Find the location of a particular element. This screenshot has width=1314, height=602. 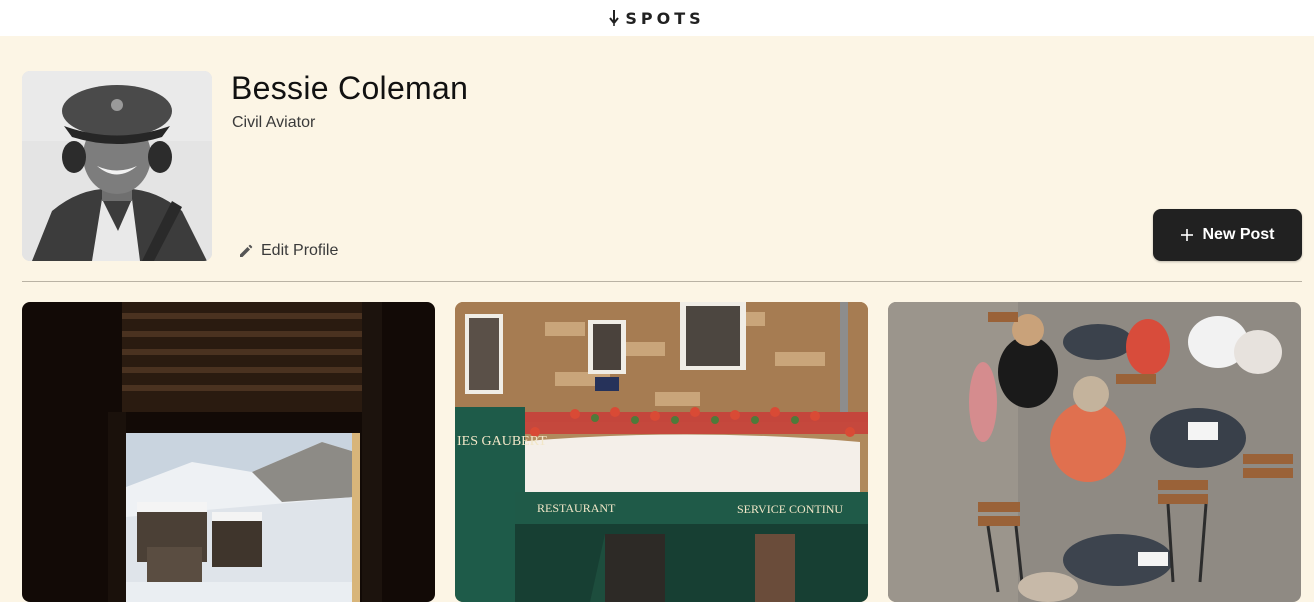

profile-name: Bessie Coleman is located at coordinates (350, 88).